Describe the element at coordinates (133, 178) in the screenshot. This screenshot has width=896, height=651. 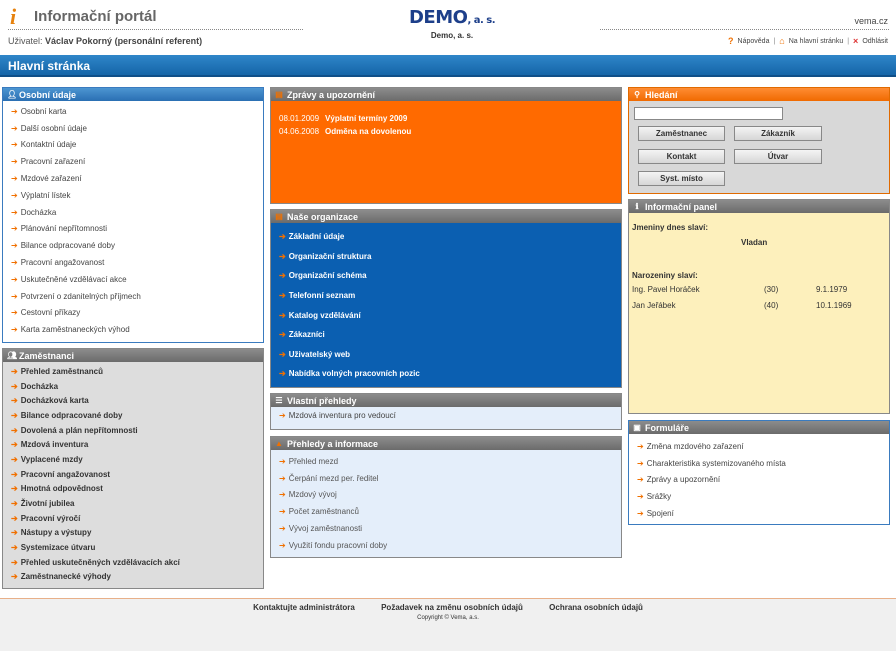
I see `personal-item: ➔ Mzdové zařazení` at that location.